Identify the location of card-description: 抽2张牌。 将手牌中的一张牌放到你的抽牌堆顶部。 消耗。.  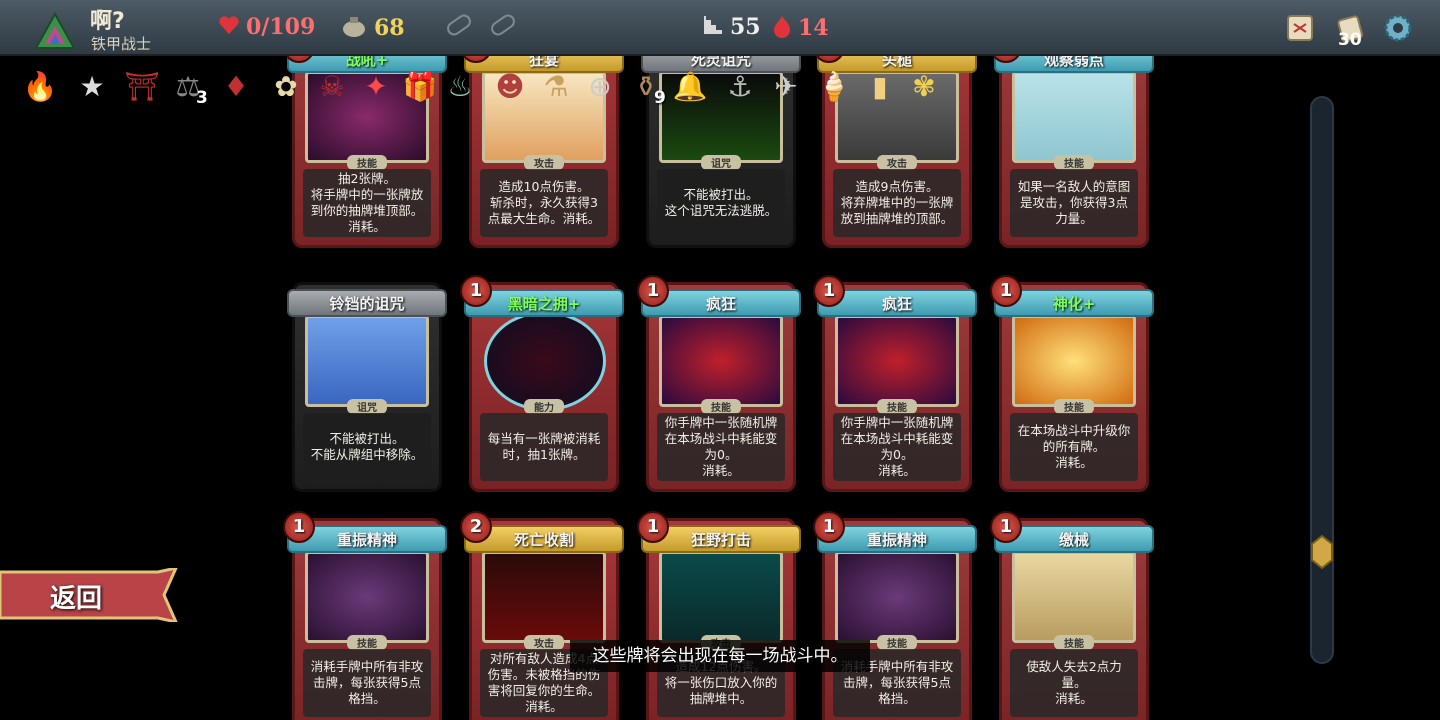
(367, 203).